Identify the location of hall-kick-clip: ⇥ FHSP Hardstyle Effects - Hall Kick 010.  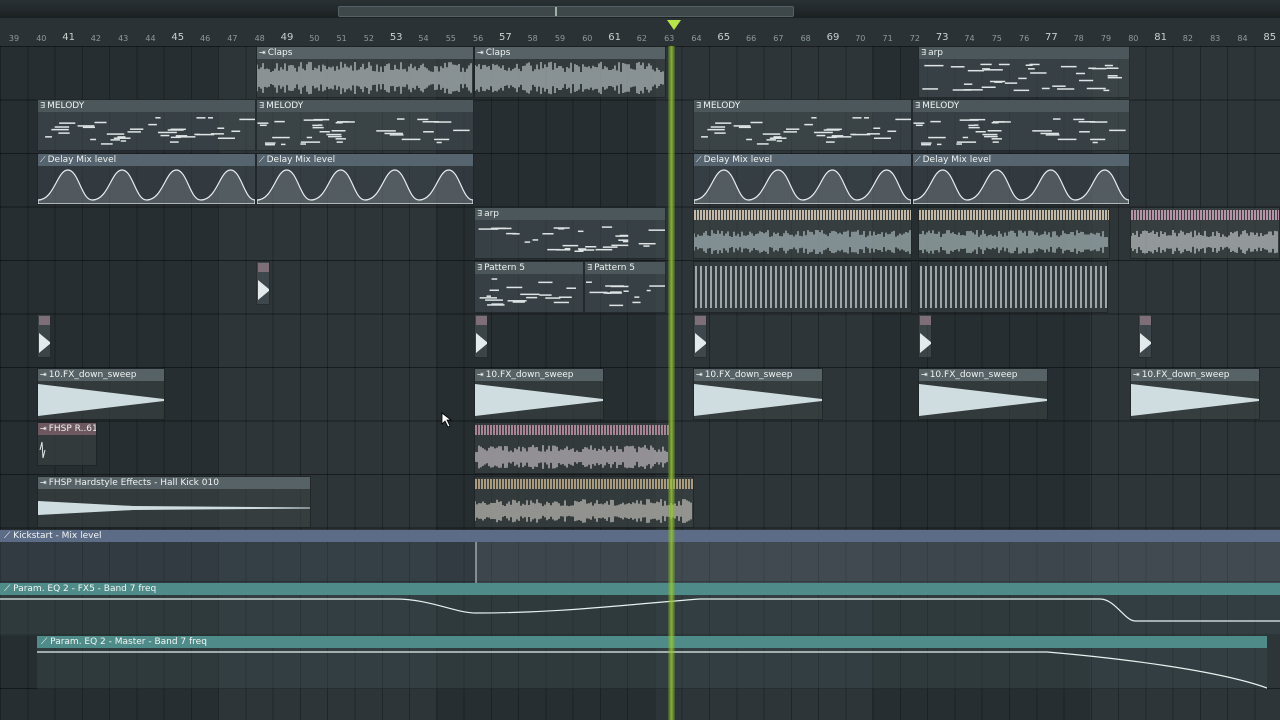
(174, 502).